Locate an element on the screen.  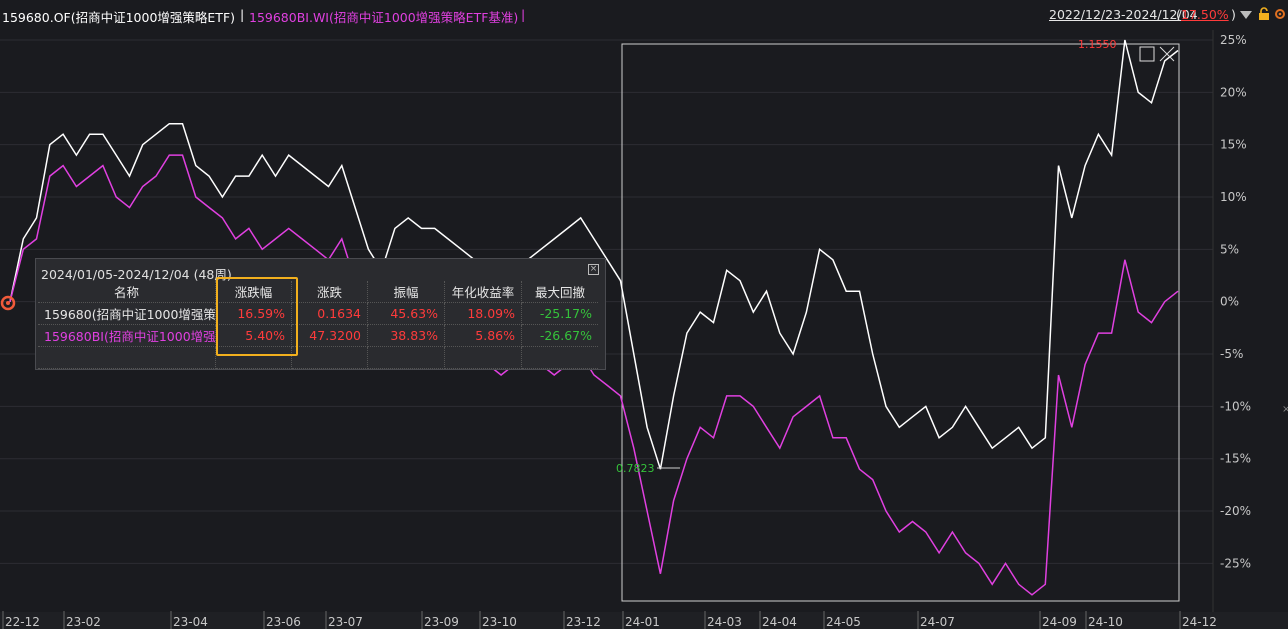
dropdown-triangle-icon is located at coordinates (1246, 15).